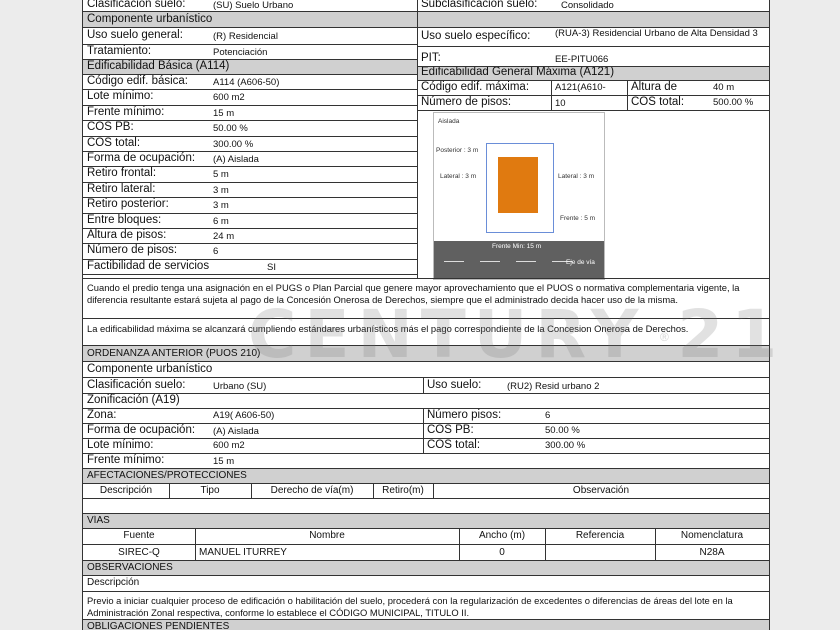  Describe the element at coordinates (548, 415) in the screenshot. I see `prev-floors-value: 6` at that location.